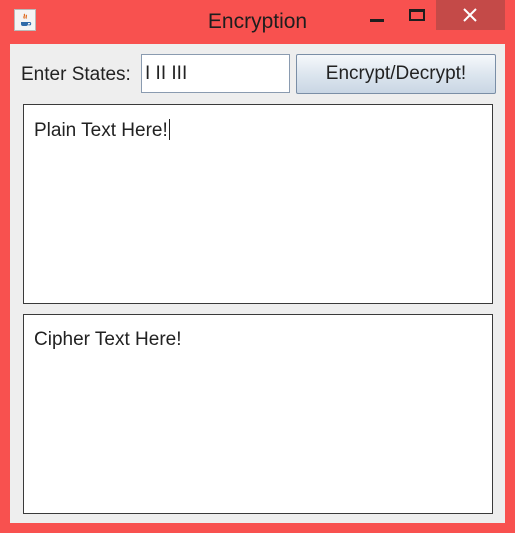 This screenshot has height=533, width=515. I want to click on plain-text-content: Plain Text Here!, so click(101, 130).